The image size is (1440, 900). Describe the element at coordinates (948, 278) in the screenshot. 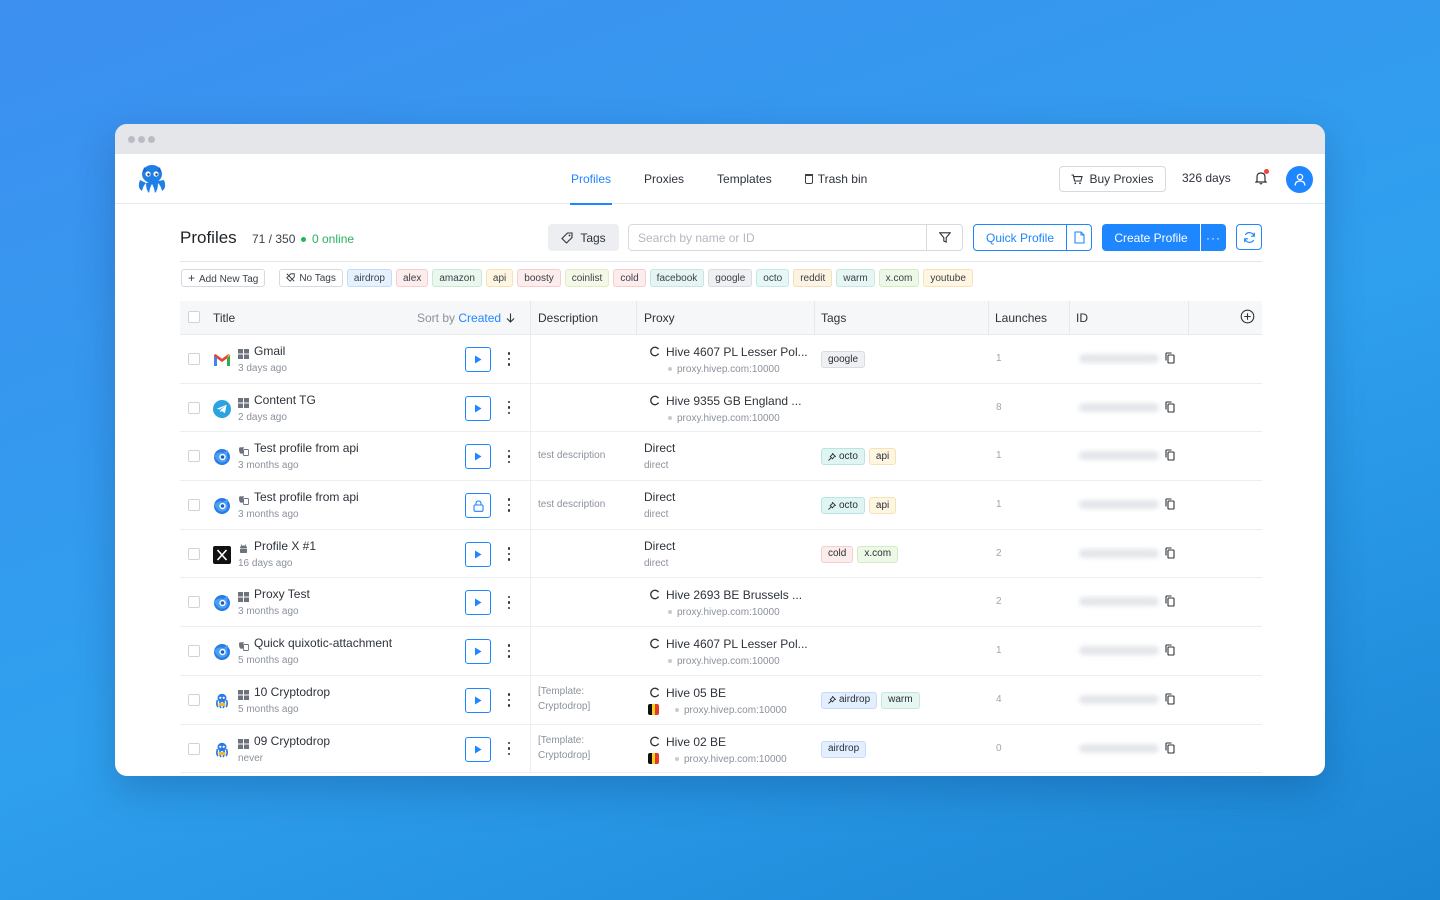

I see `tag-chip-youtube: youtube` at that location.